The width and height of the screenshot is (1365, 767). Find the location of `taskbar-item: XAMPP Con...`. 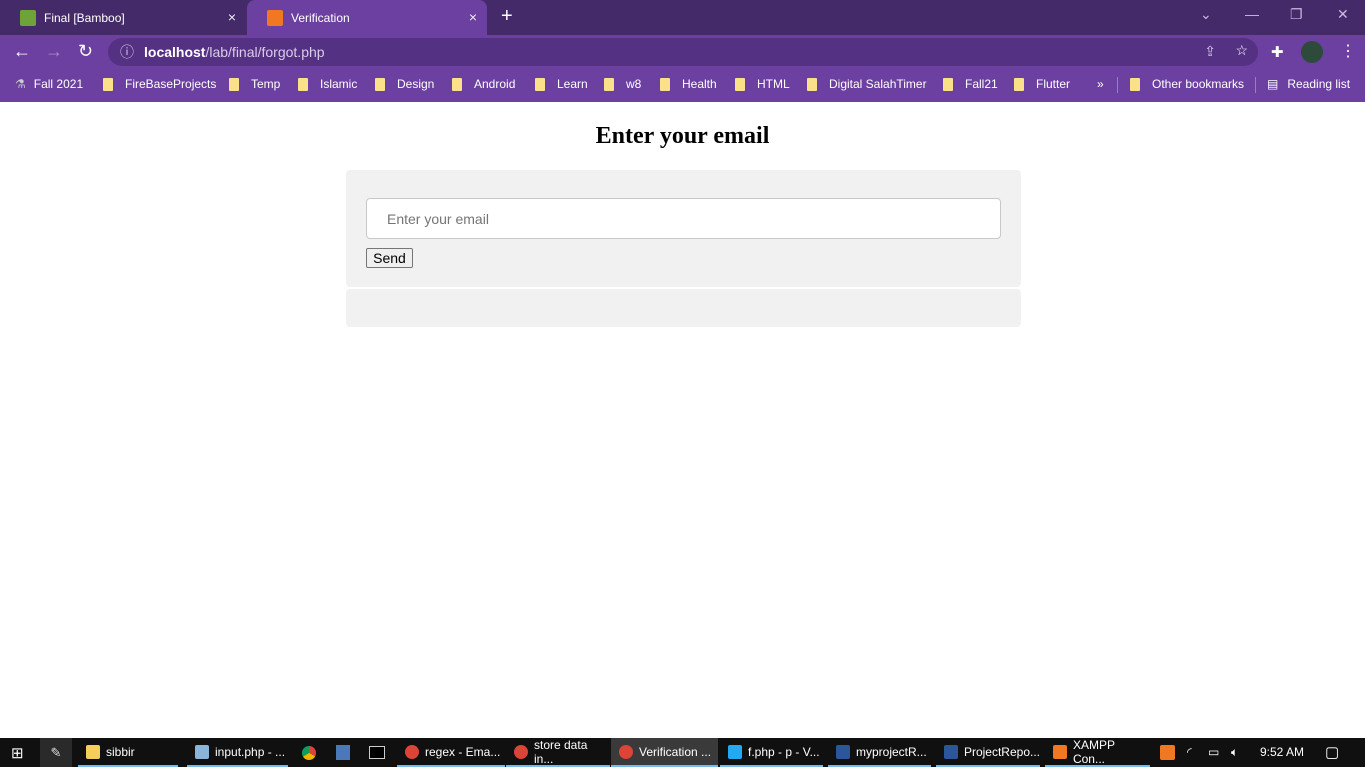

taskbar-item: XAMPP Con... is located at coordinates (1097, 752).